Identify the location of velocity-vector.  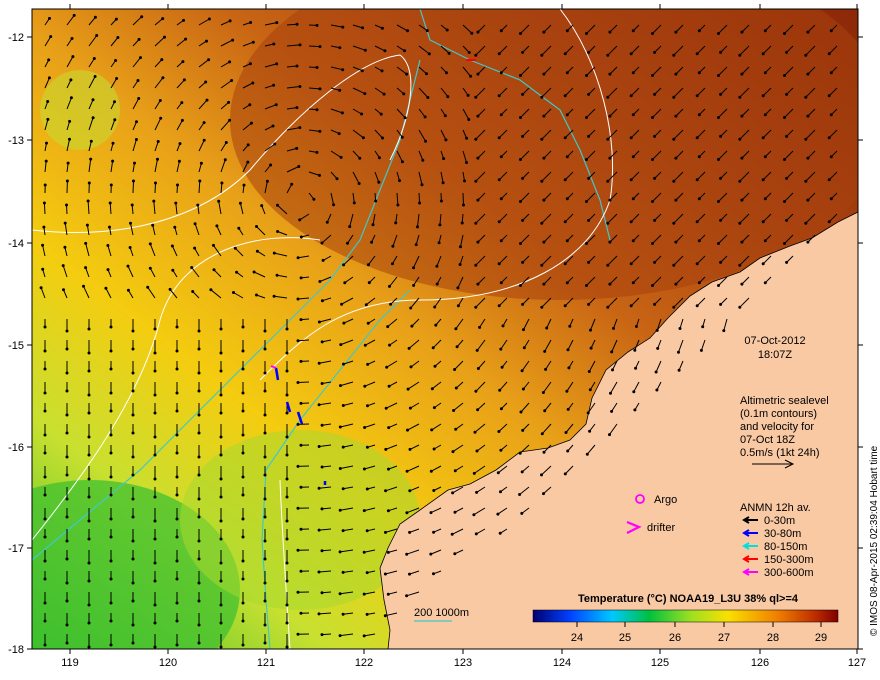
(44, 208).